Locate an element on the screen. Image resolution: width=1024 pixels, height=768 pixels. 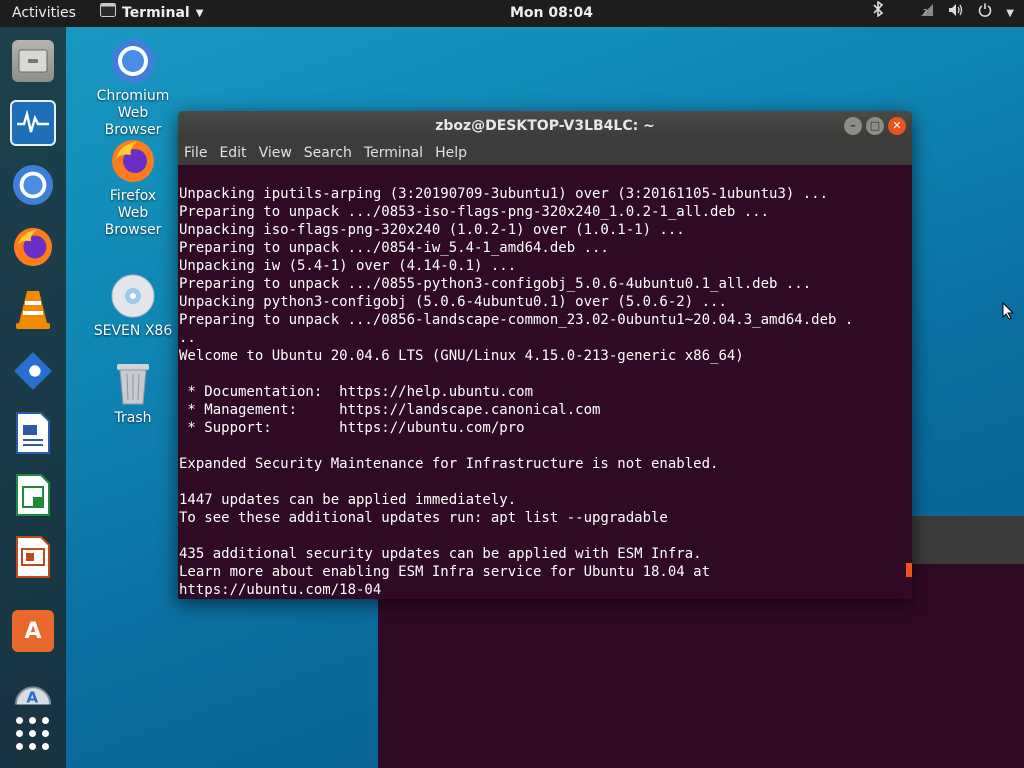
libreoffice-writer-icon is located at coordinates (33, 433).